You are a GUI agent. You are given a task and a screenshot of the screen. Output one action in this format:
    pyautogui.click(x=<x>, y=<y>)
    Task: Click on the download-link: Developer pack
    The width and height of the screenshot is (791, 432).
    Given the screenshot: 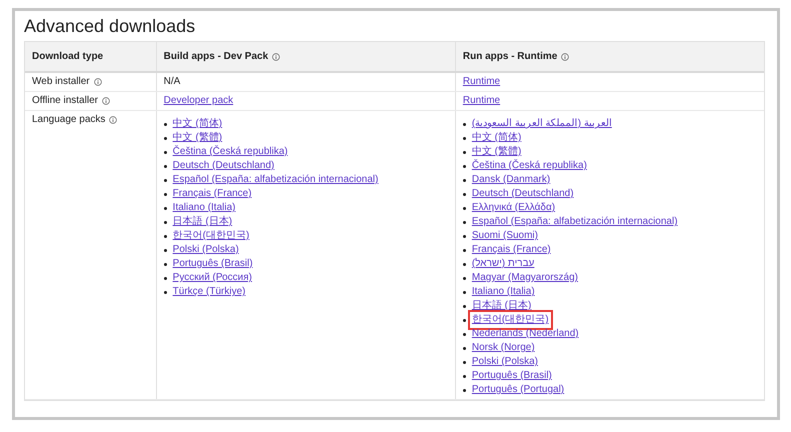 What is the action you would take?
    pyautogui.click(x=199, y=100)
    